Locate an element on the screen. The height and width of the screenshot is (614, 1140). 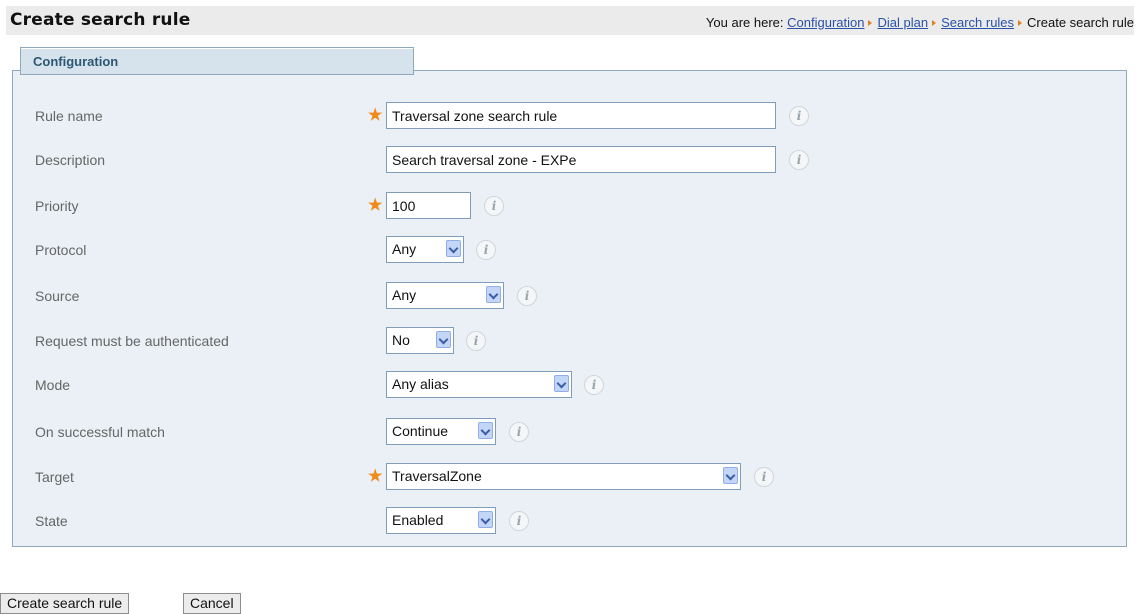
priority-input is located at coordinates (428, 205).